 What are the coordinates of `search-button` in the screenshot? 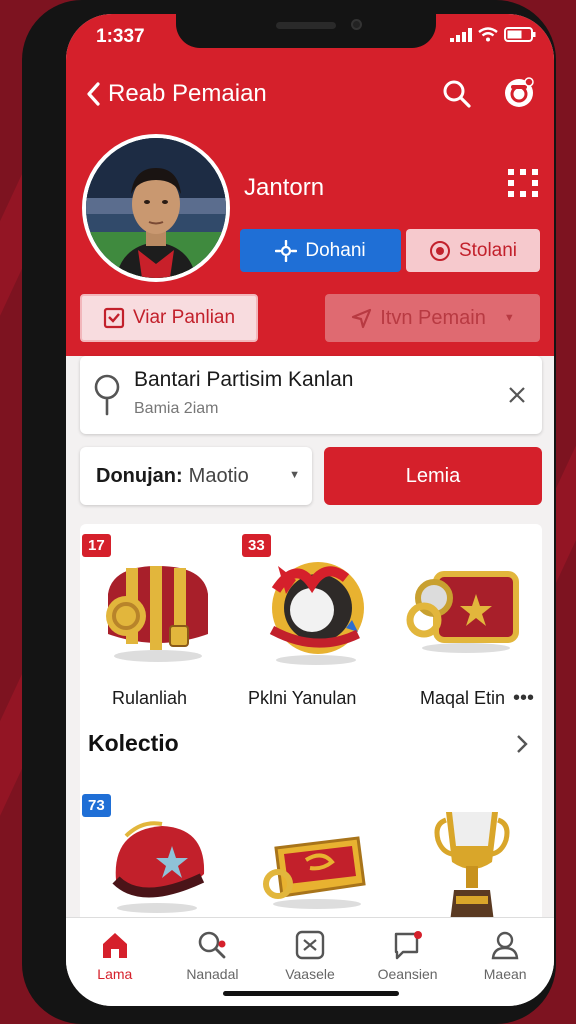 It's located at (457, 94).